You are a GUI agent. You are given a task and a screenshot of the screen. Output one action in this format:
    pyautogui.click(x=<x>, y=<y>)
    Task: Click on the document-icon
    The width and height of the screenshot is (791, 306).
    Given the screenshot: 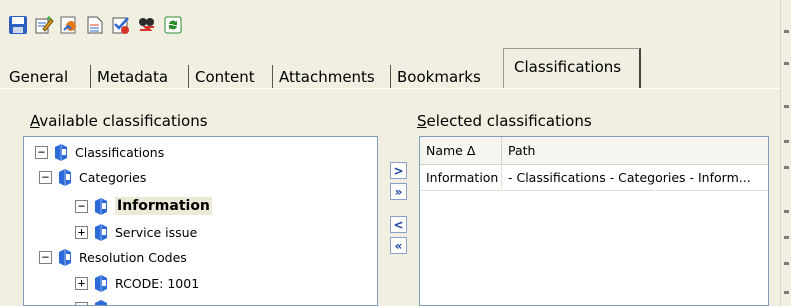 What is the action you would take?
    pyautogui.click(x=95, y=25)
    